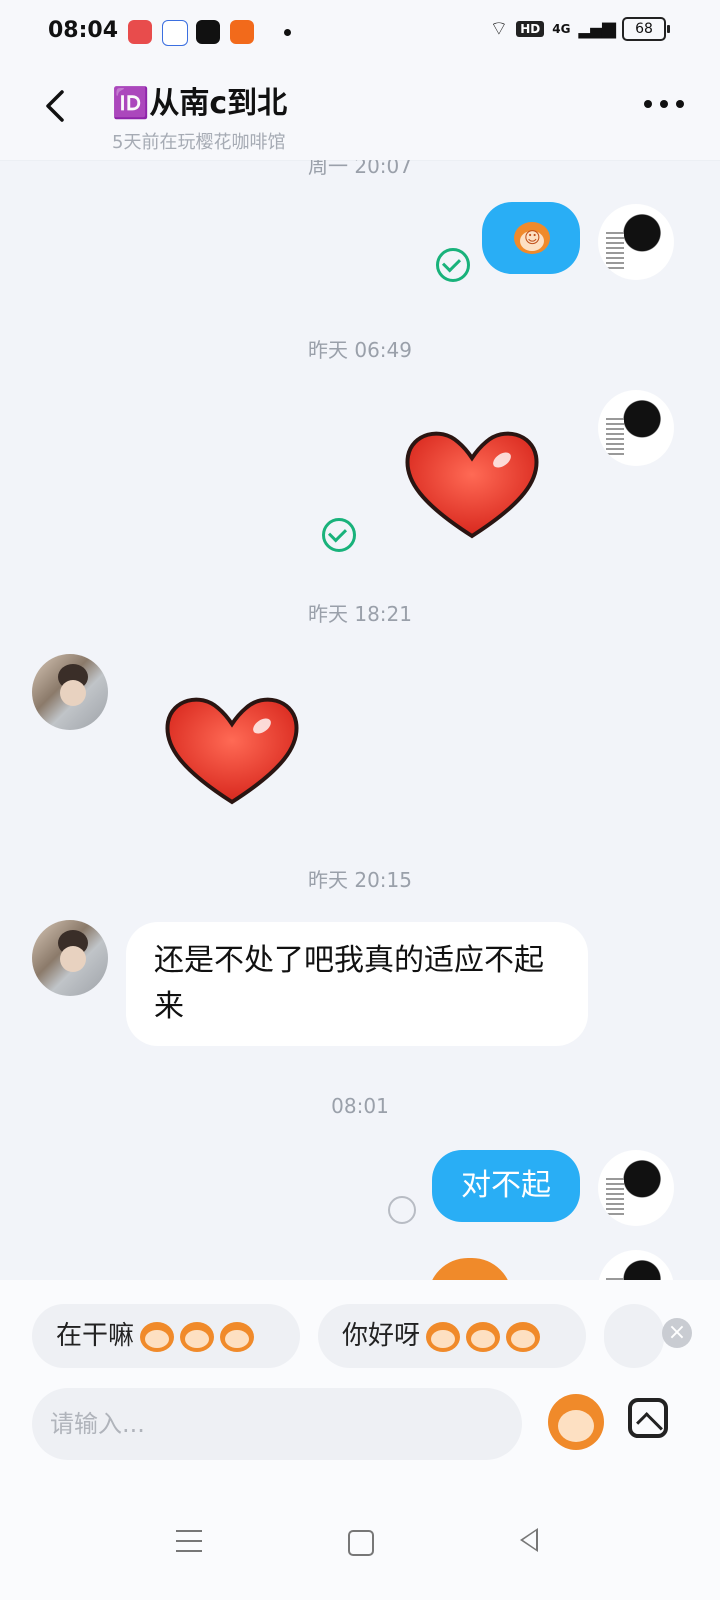 The image size is (720, 1600). I want to click on status-time: 08:04, so click(83, 30).